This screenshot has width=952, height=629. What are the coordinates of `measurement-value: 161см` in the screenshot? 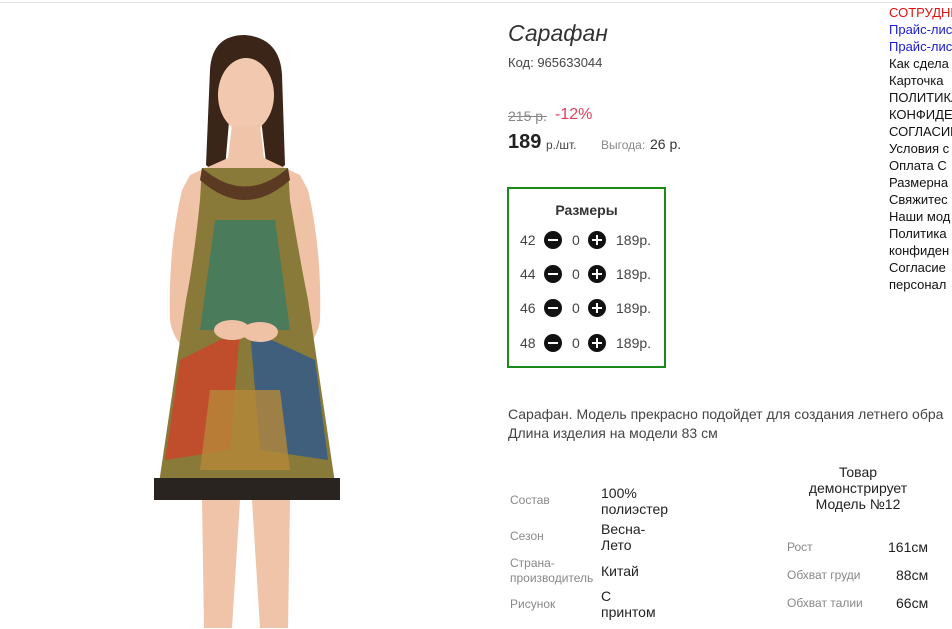 It's located at (908, 547).